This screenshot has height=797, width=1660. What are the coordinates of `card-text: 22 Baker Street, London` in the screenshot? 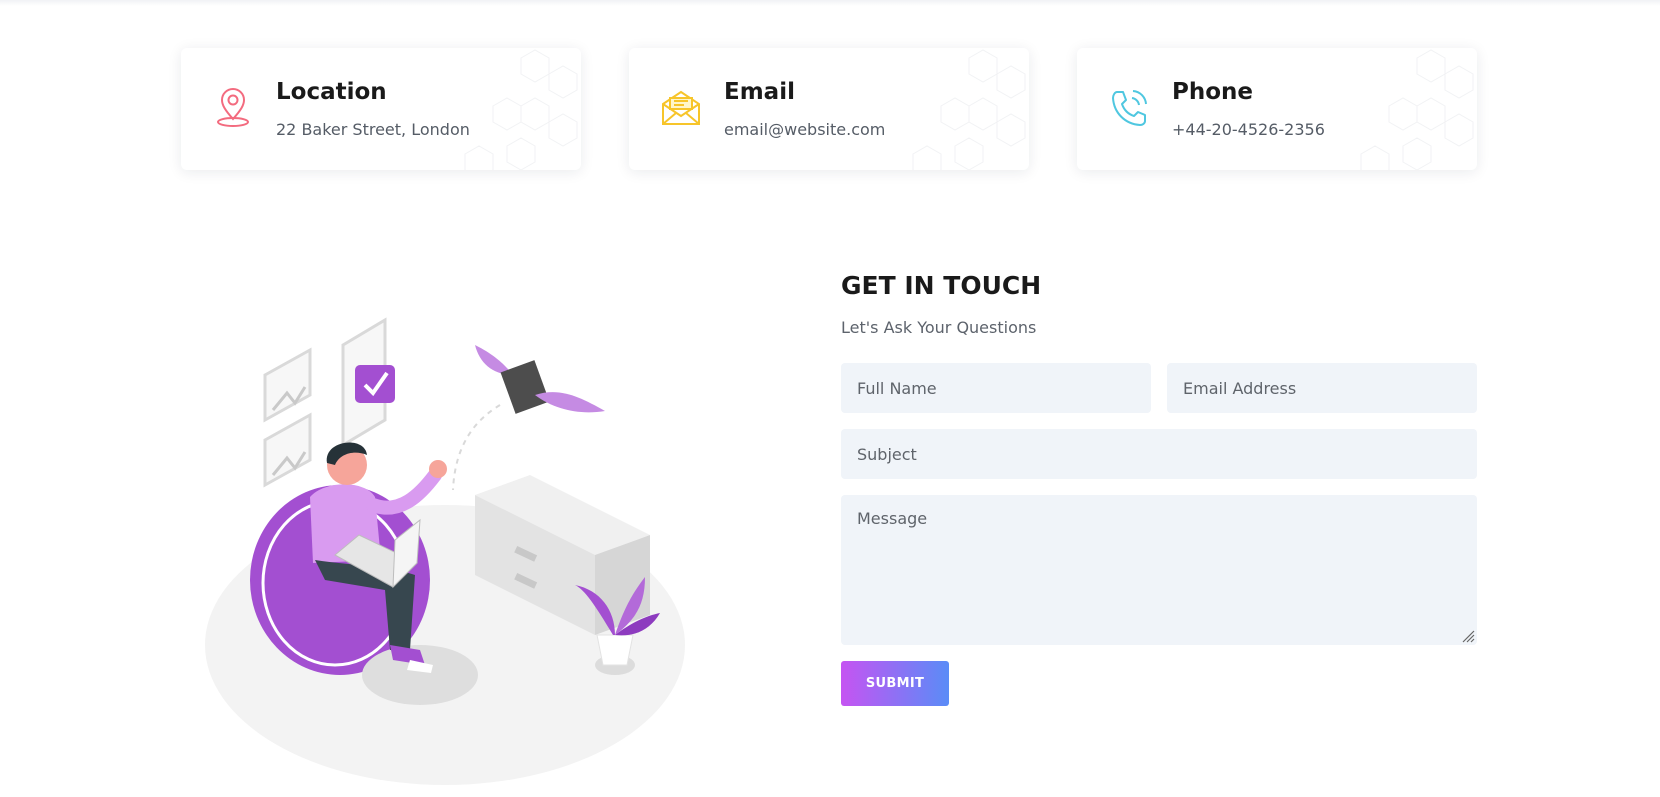 It's located at (373, 129).